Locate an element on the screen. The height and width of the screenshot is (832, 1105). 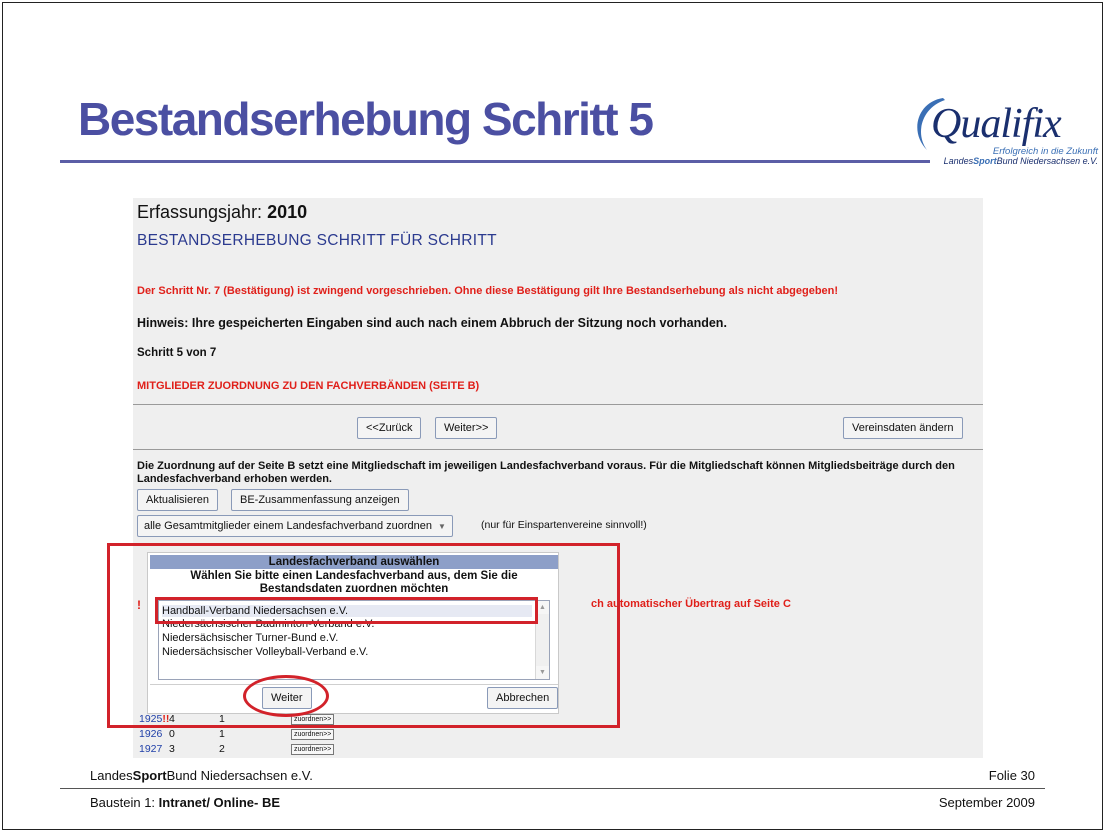
year-link: 1927 is located at coordinates (150, 749).